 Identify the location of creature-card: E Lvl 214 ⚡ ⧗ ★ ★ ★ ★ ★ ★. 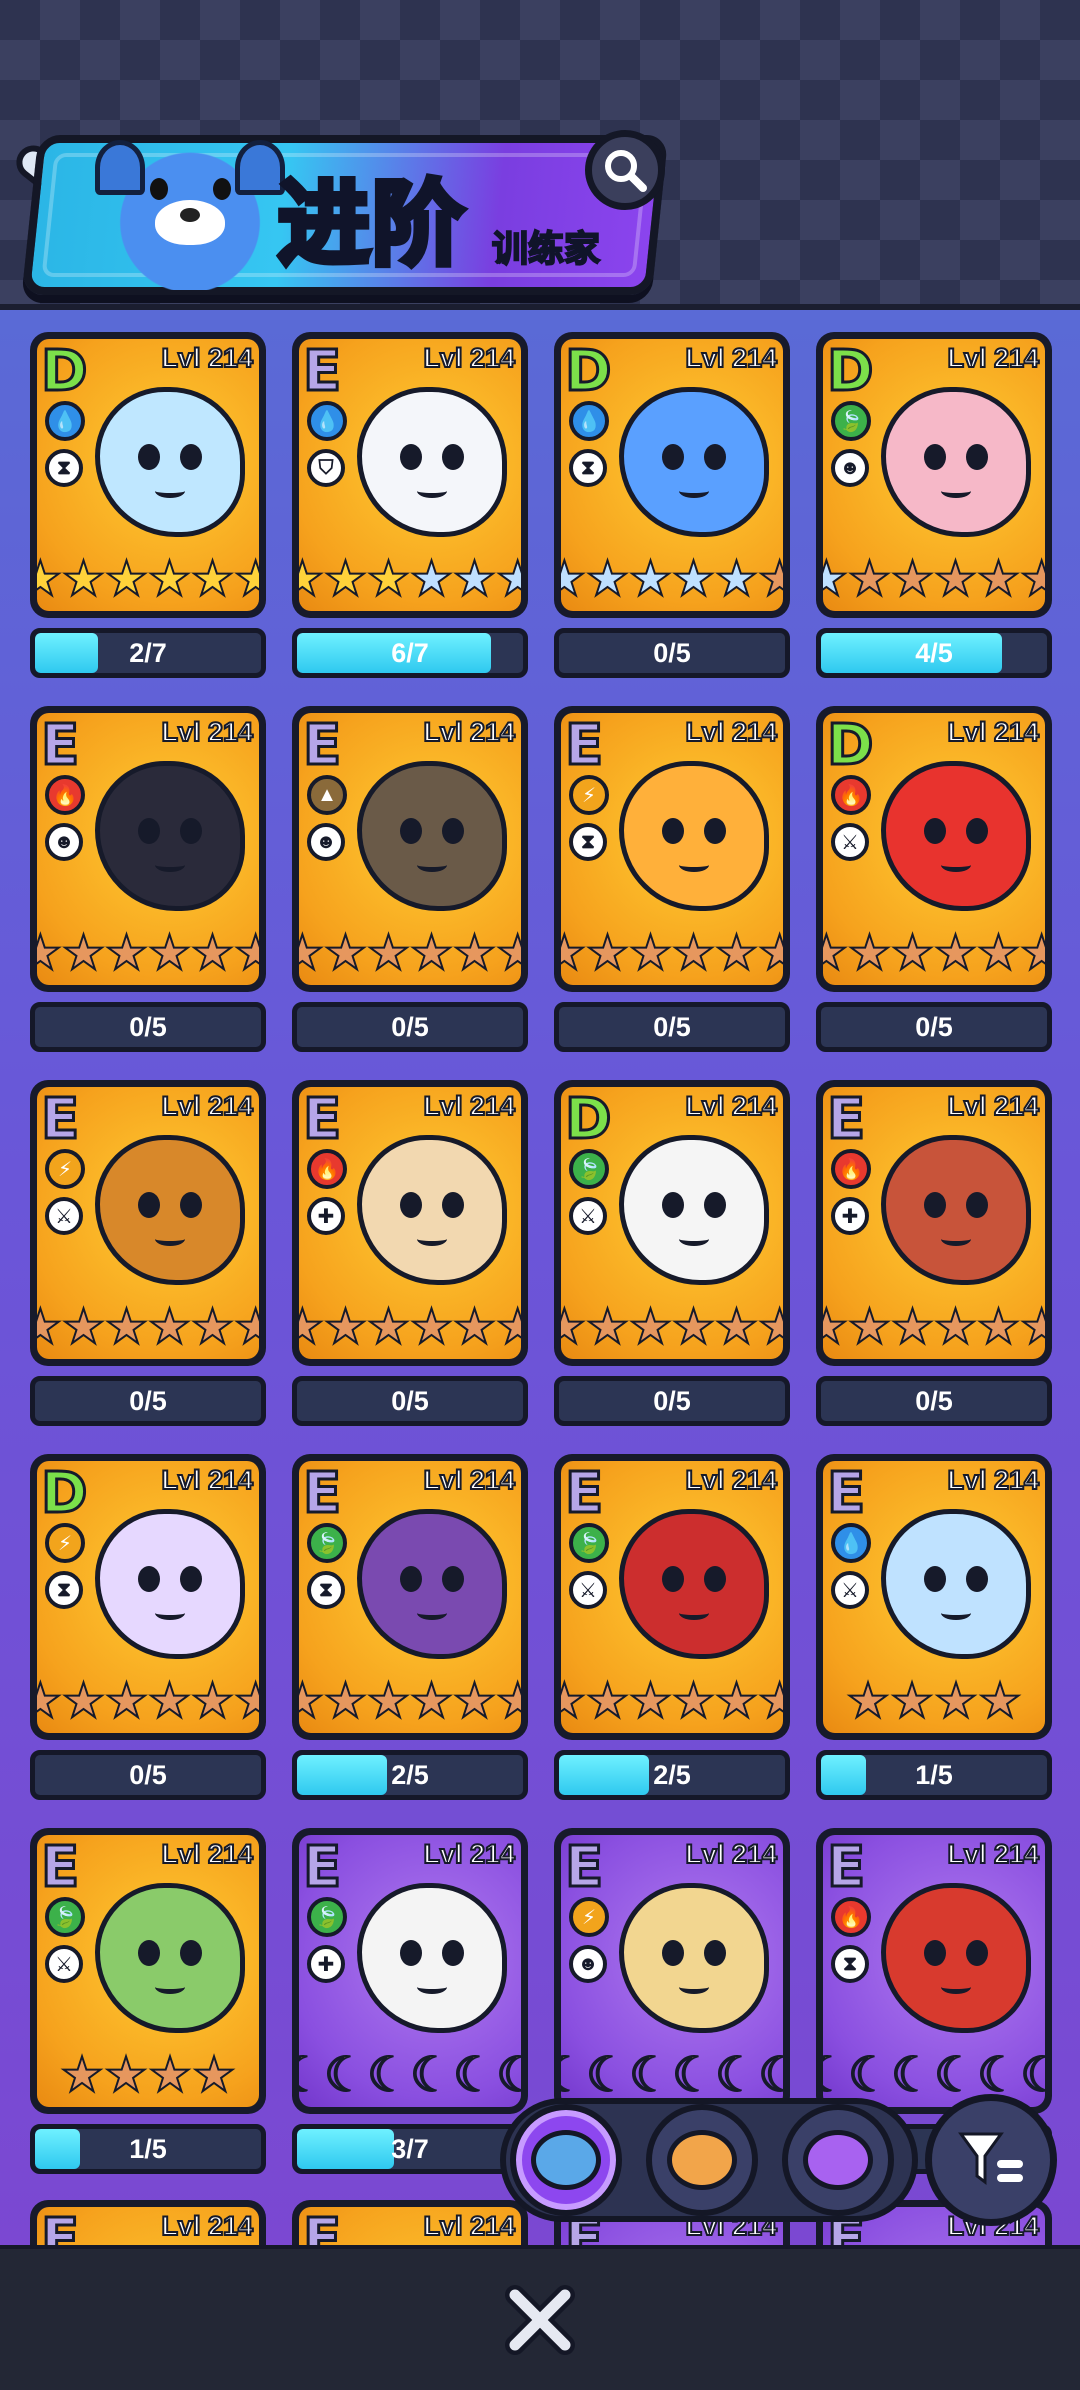
(672, 849).